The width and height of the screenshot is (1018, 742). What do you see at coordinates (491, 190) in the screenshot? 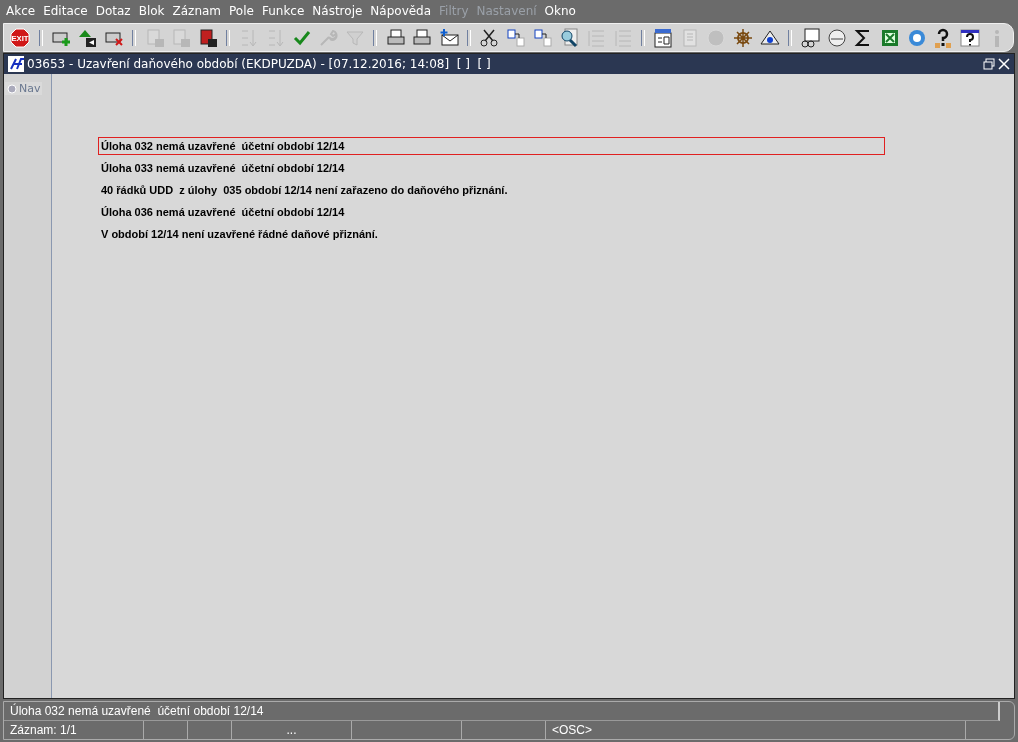
I see `message-text: 40 řádků UDD z úlohy 035 období 12/14 není zařazeno do daňového přiznání.` at bounding box center [491, 190].